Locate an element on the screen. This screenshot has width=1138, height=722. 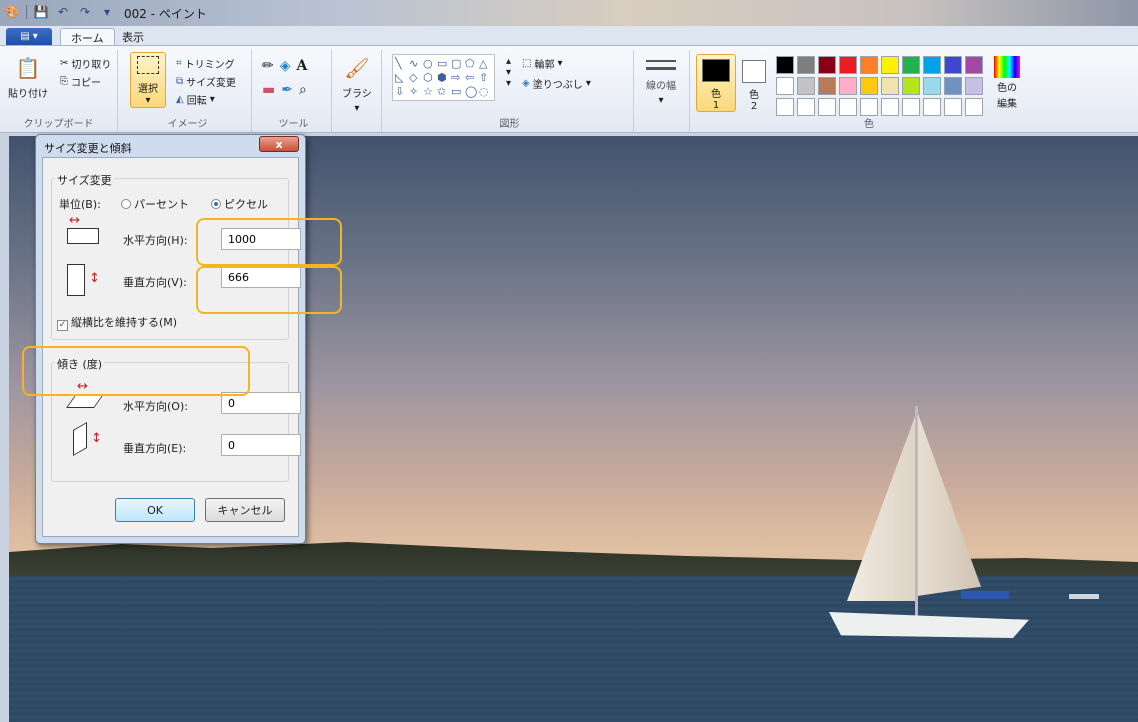
close-button: x is located at coordinates (279, 144).